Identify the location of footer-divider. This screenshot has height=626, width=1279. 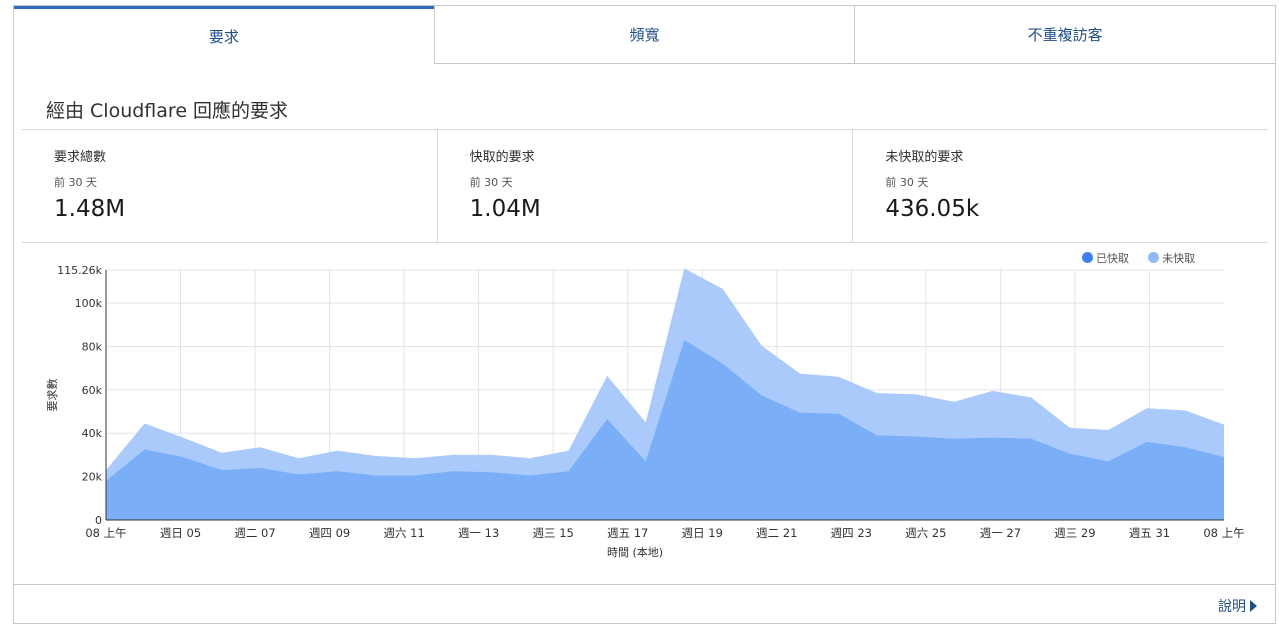
(644, 584).